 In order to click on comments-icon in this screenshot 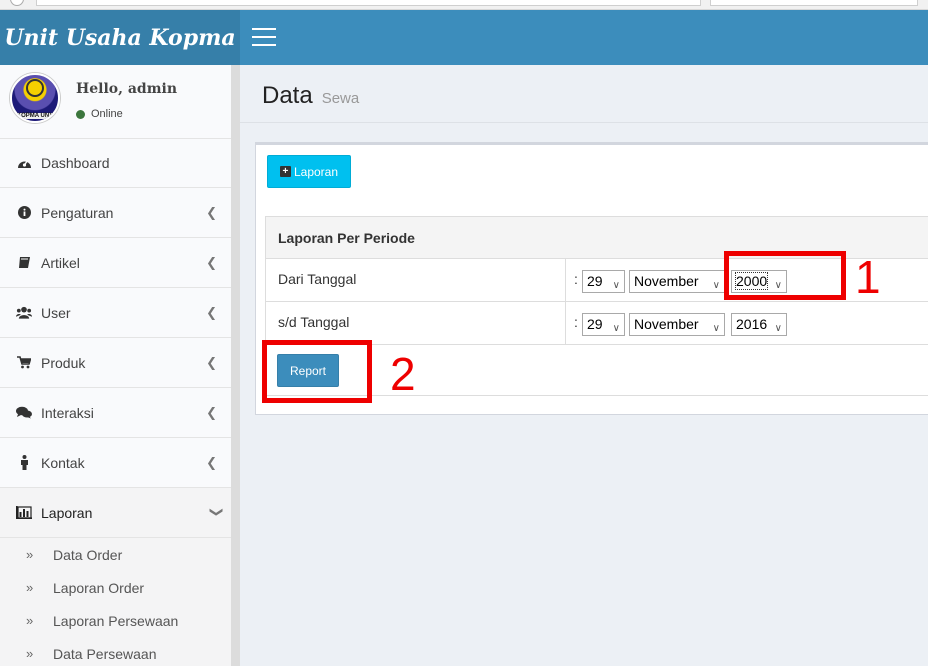, I will do `click(24, 413)`.